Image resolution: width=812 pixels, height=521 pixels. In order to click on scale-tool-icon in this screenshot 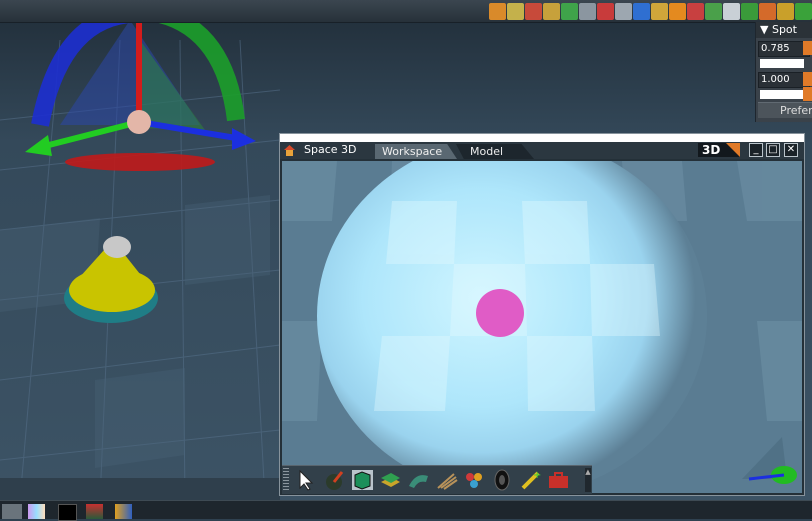, I will do `click(533, 11)`.